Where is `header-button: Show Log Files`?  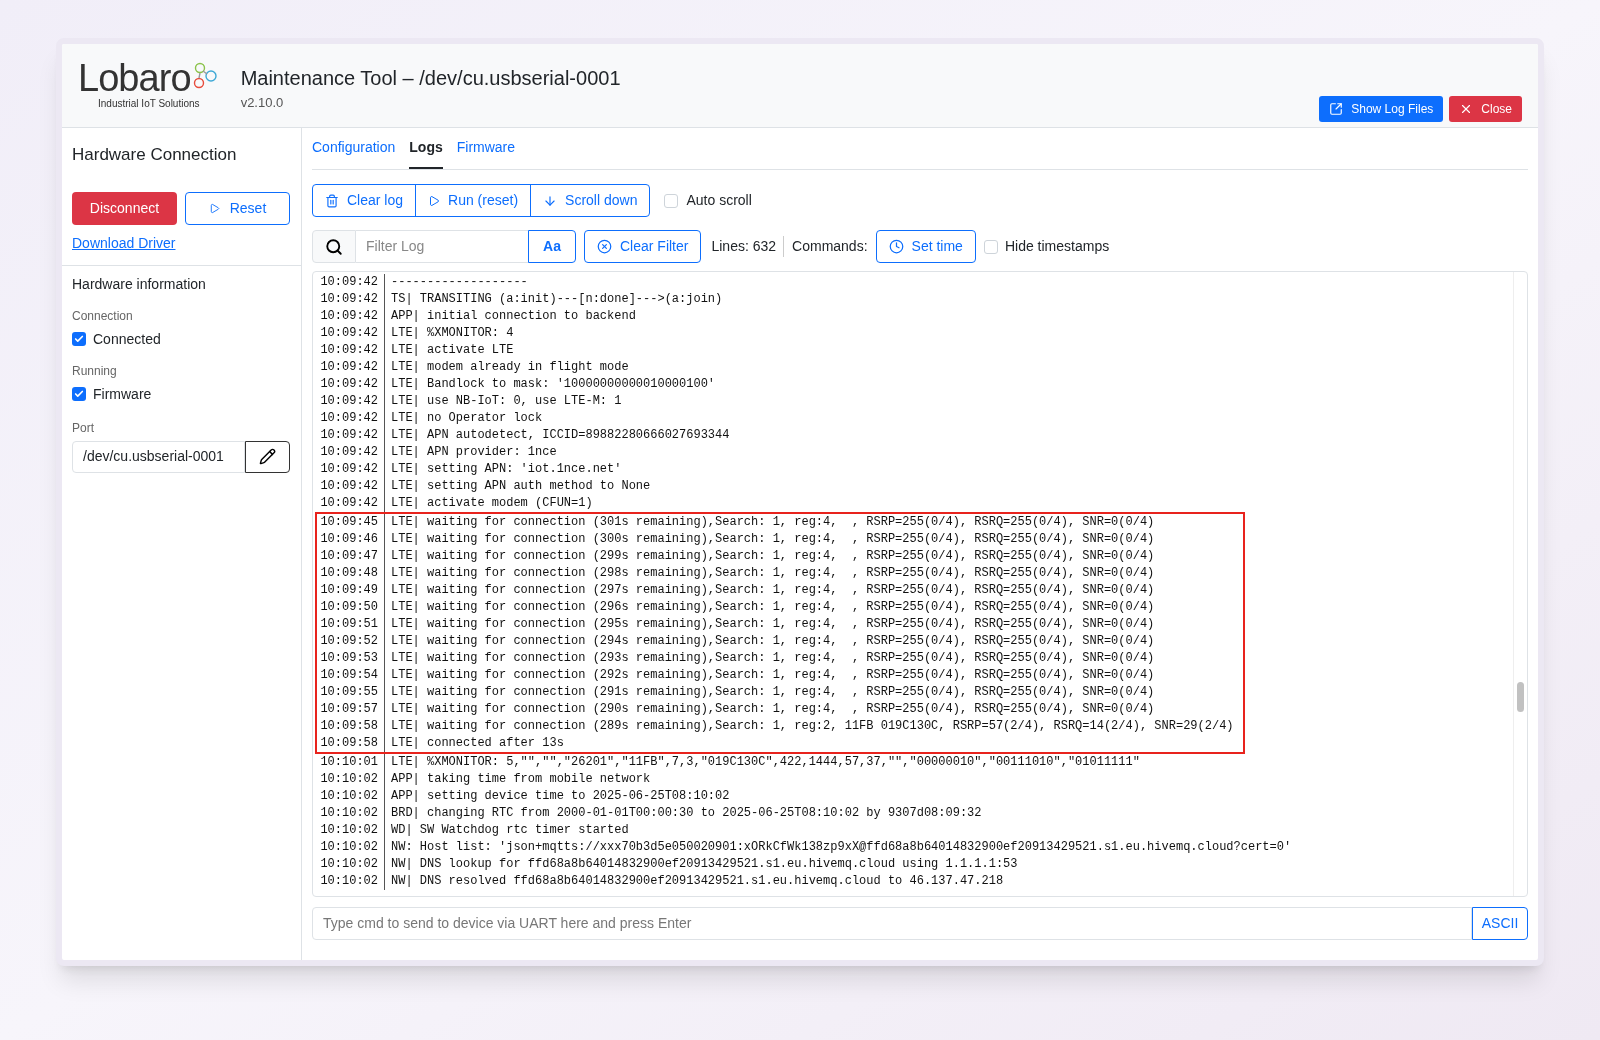
header-button: Show Log Files is located at coordinates (1381, 109).